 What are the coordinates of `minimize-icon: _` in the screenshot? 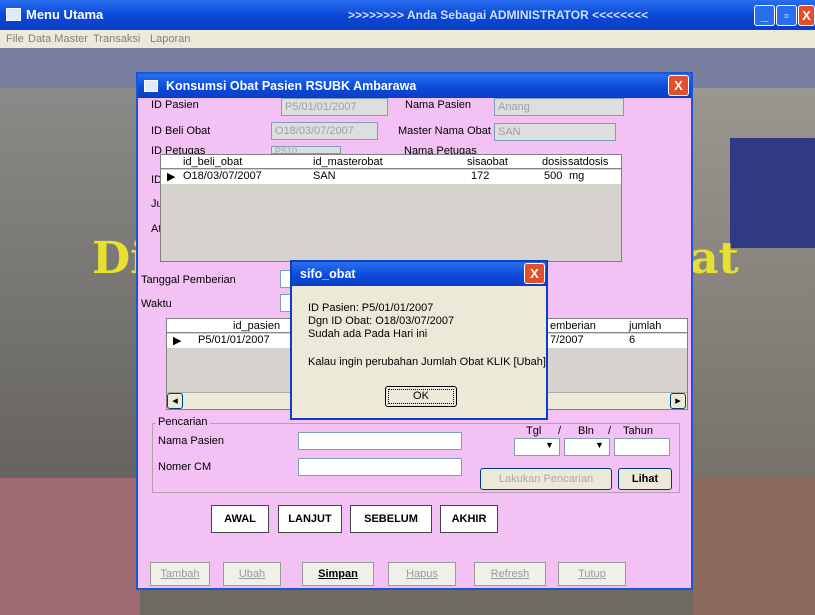 It's located at (764, 15).